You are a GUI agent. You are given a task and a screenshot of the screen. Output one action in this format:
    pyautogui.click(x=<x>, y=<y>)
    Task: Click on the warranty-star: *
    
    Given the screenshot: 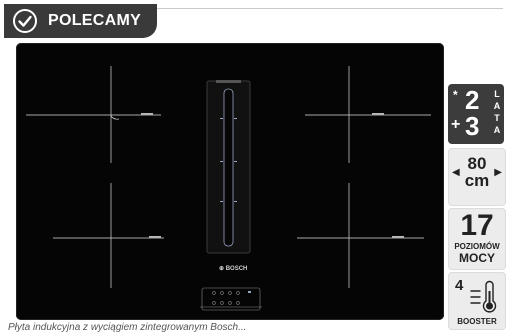 What is the action you would take?
    pyautogui.click(x=455, y=95)
    